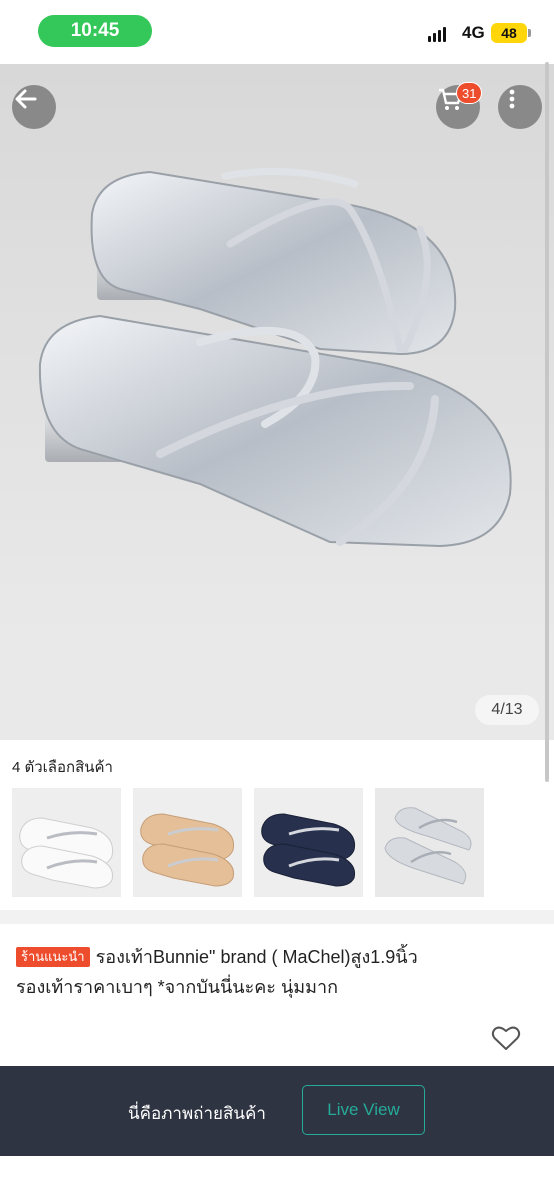 The width and height of the screenshot is (554, 1200). I want to click on beige-sandal-thumbnail, so click(187, 842).